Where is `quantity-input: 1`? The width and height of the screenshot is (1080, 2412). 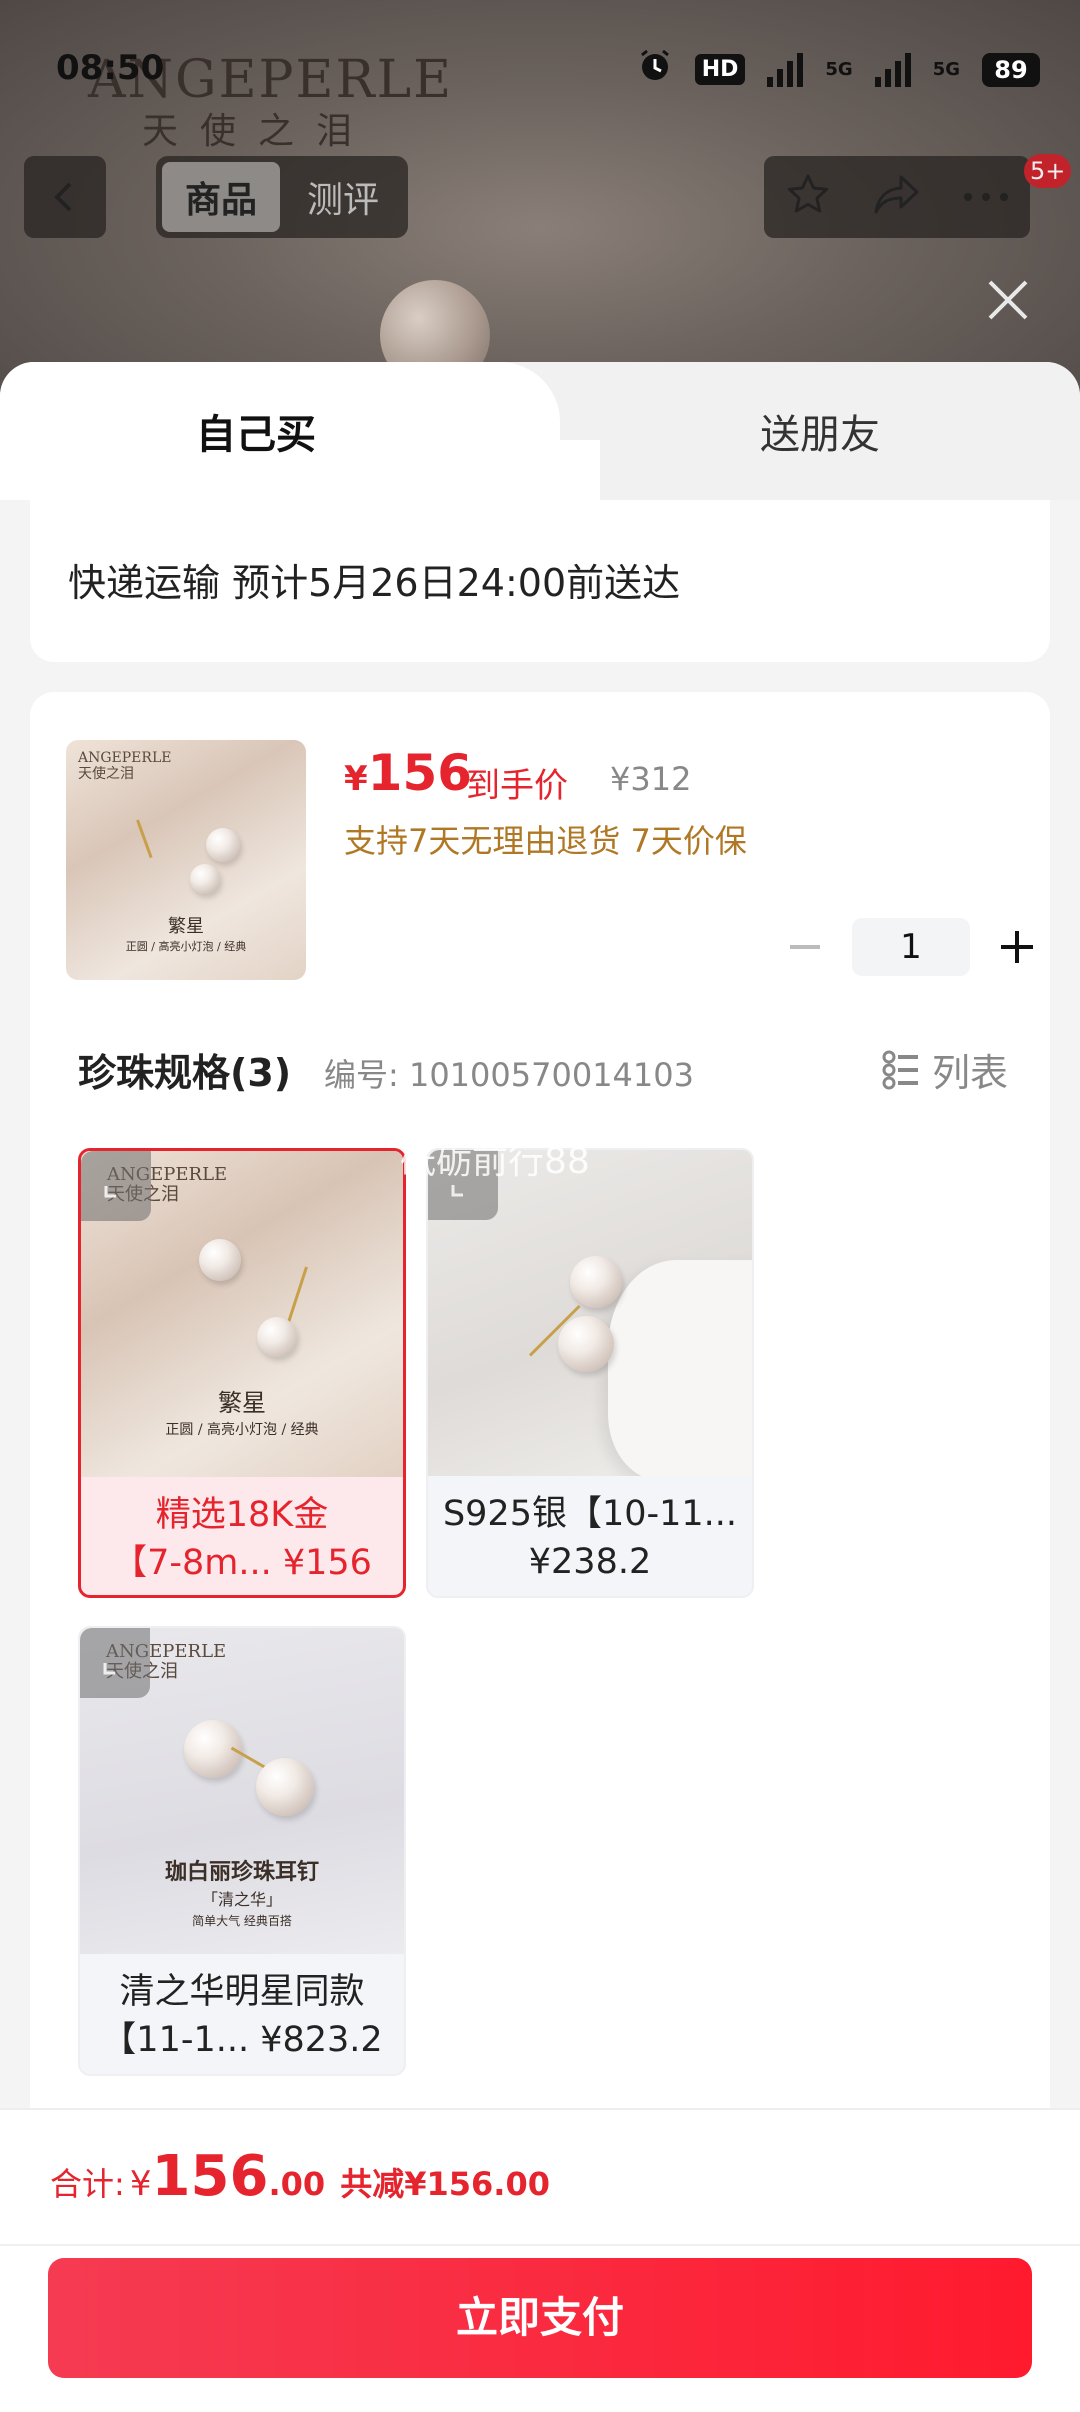 quantity-input: 1 is located at coordinates (911, 947).